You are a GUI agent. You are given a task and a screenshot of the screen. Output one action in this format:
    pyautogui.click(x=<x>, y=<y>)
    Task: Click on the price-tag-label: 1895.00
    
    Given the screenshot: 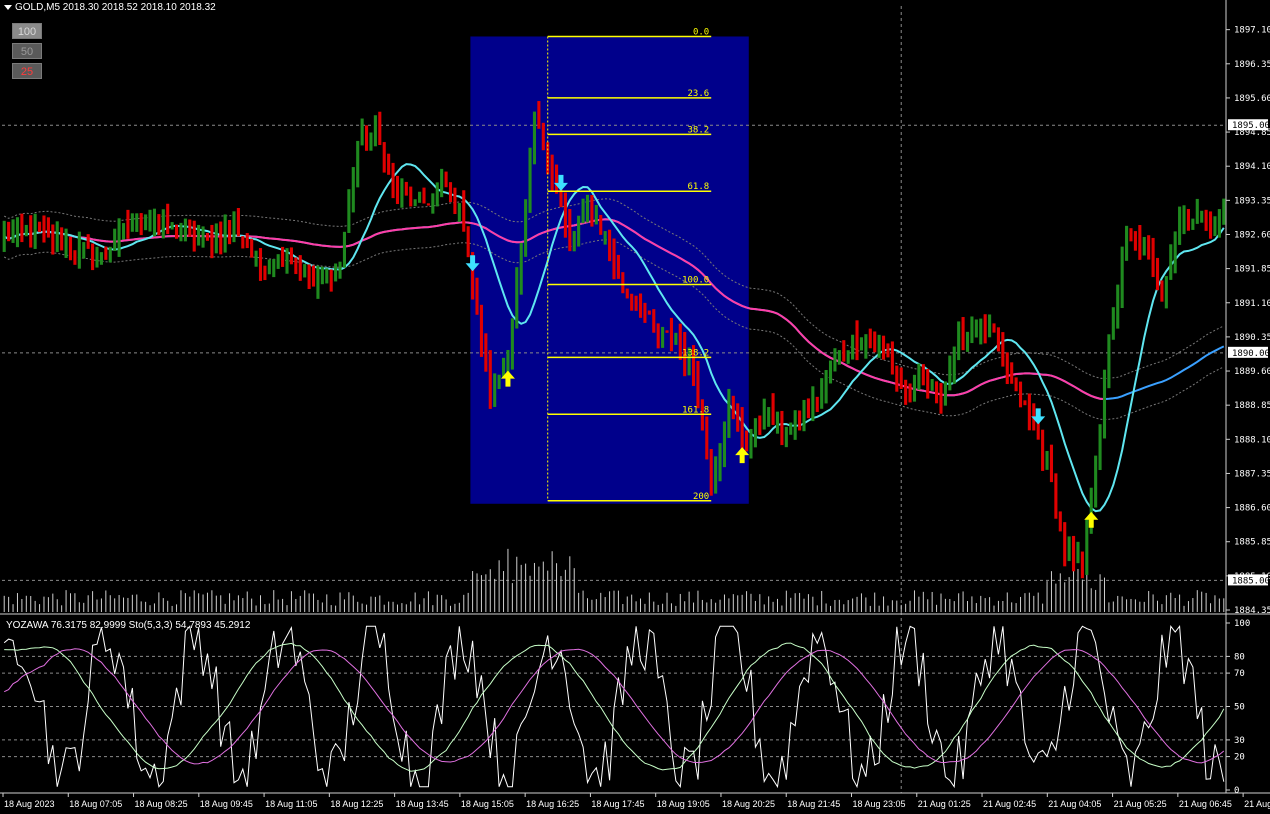 What is the action you would take?
    pyautogui.click(x=1251, y=126)
    